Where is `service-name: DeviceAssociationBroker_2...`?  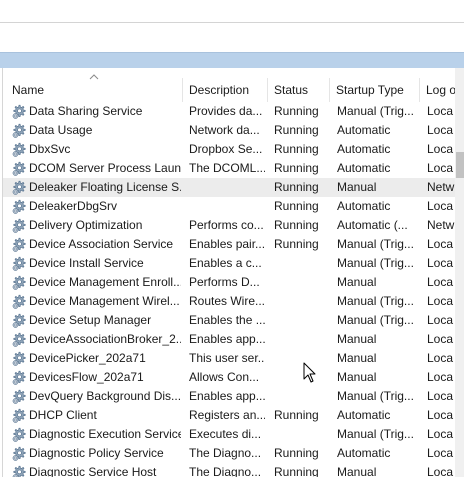 service-name: DeviceAssociationBroker_2... is located at coordinates (105, 339).